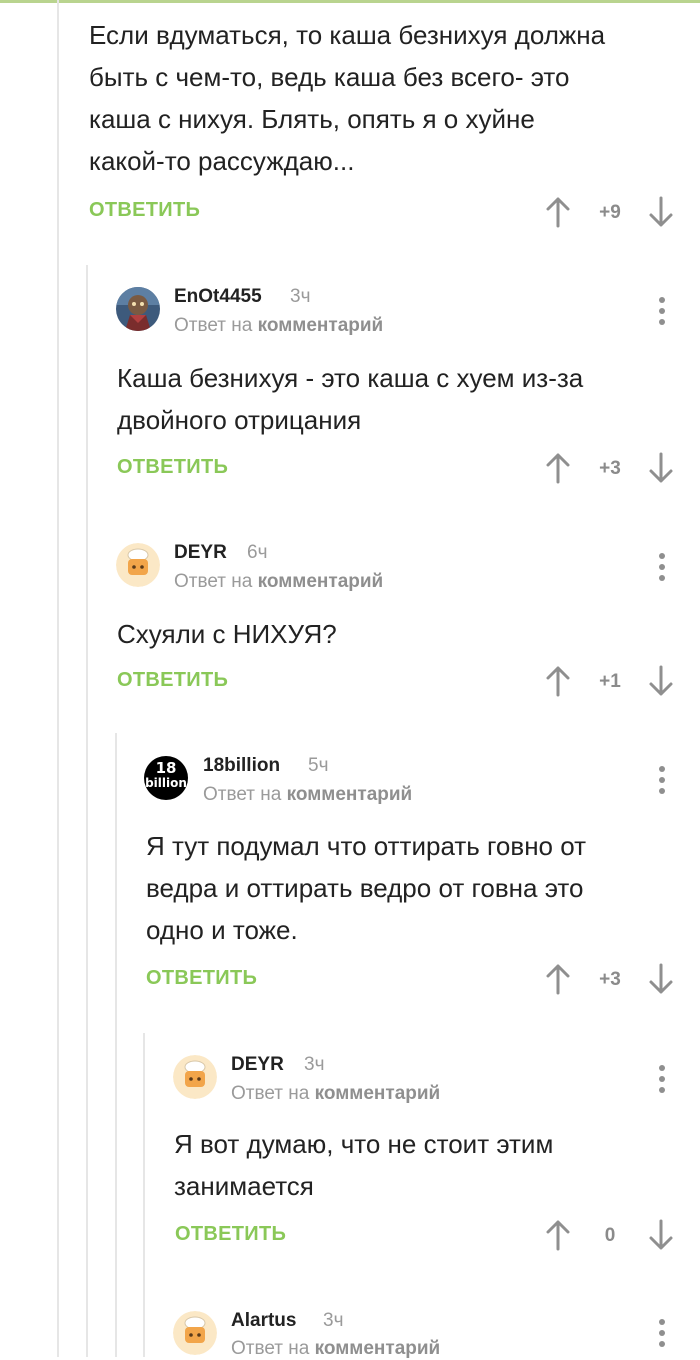 The height and width of the screenshot is (1360, 700). I want to click on rating-score: 0, so click(610, 1235).